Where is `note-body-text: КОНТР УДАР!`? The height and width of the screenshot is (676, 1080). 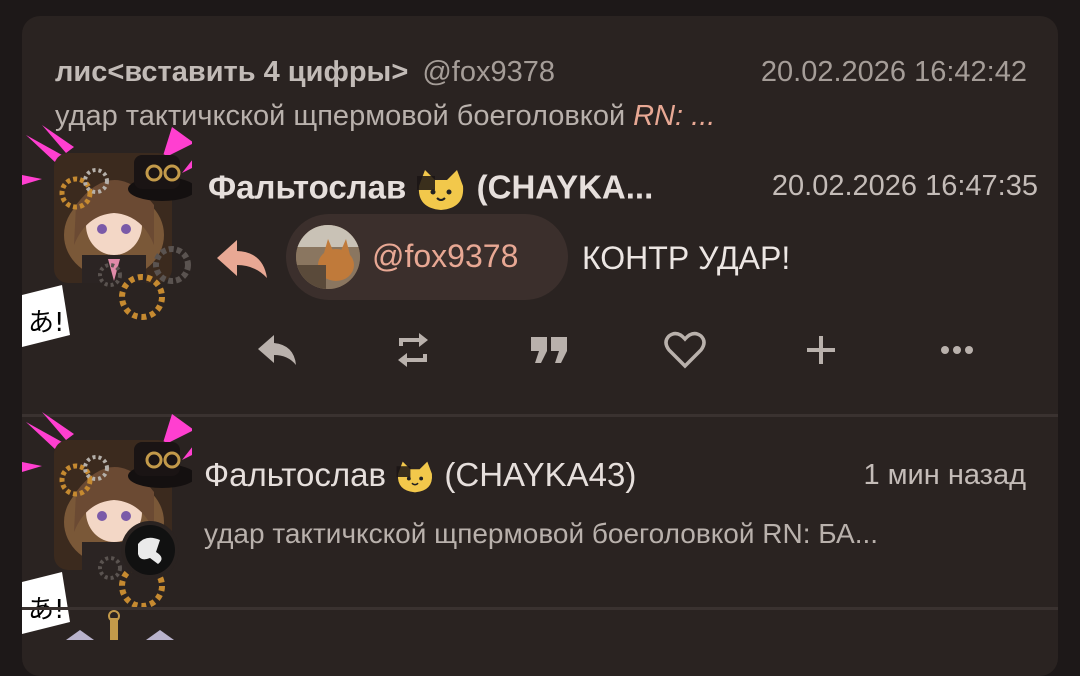 note-body-text: КОНТР УДАР! is located at coordinates (686, 258).